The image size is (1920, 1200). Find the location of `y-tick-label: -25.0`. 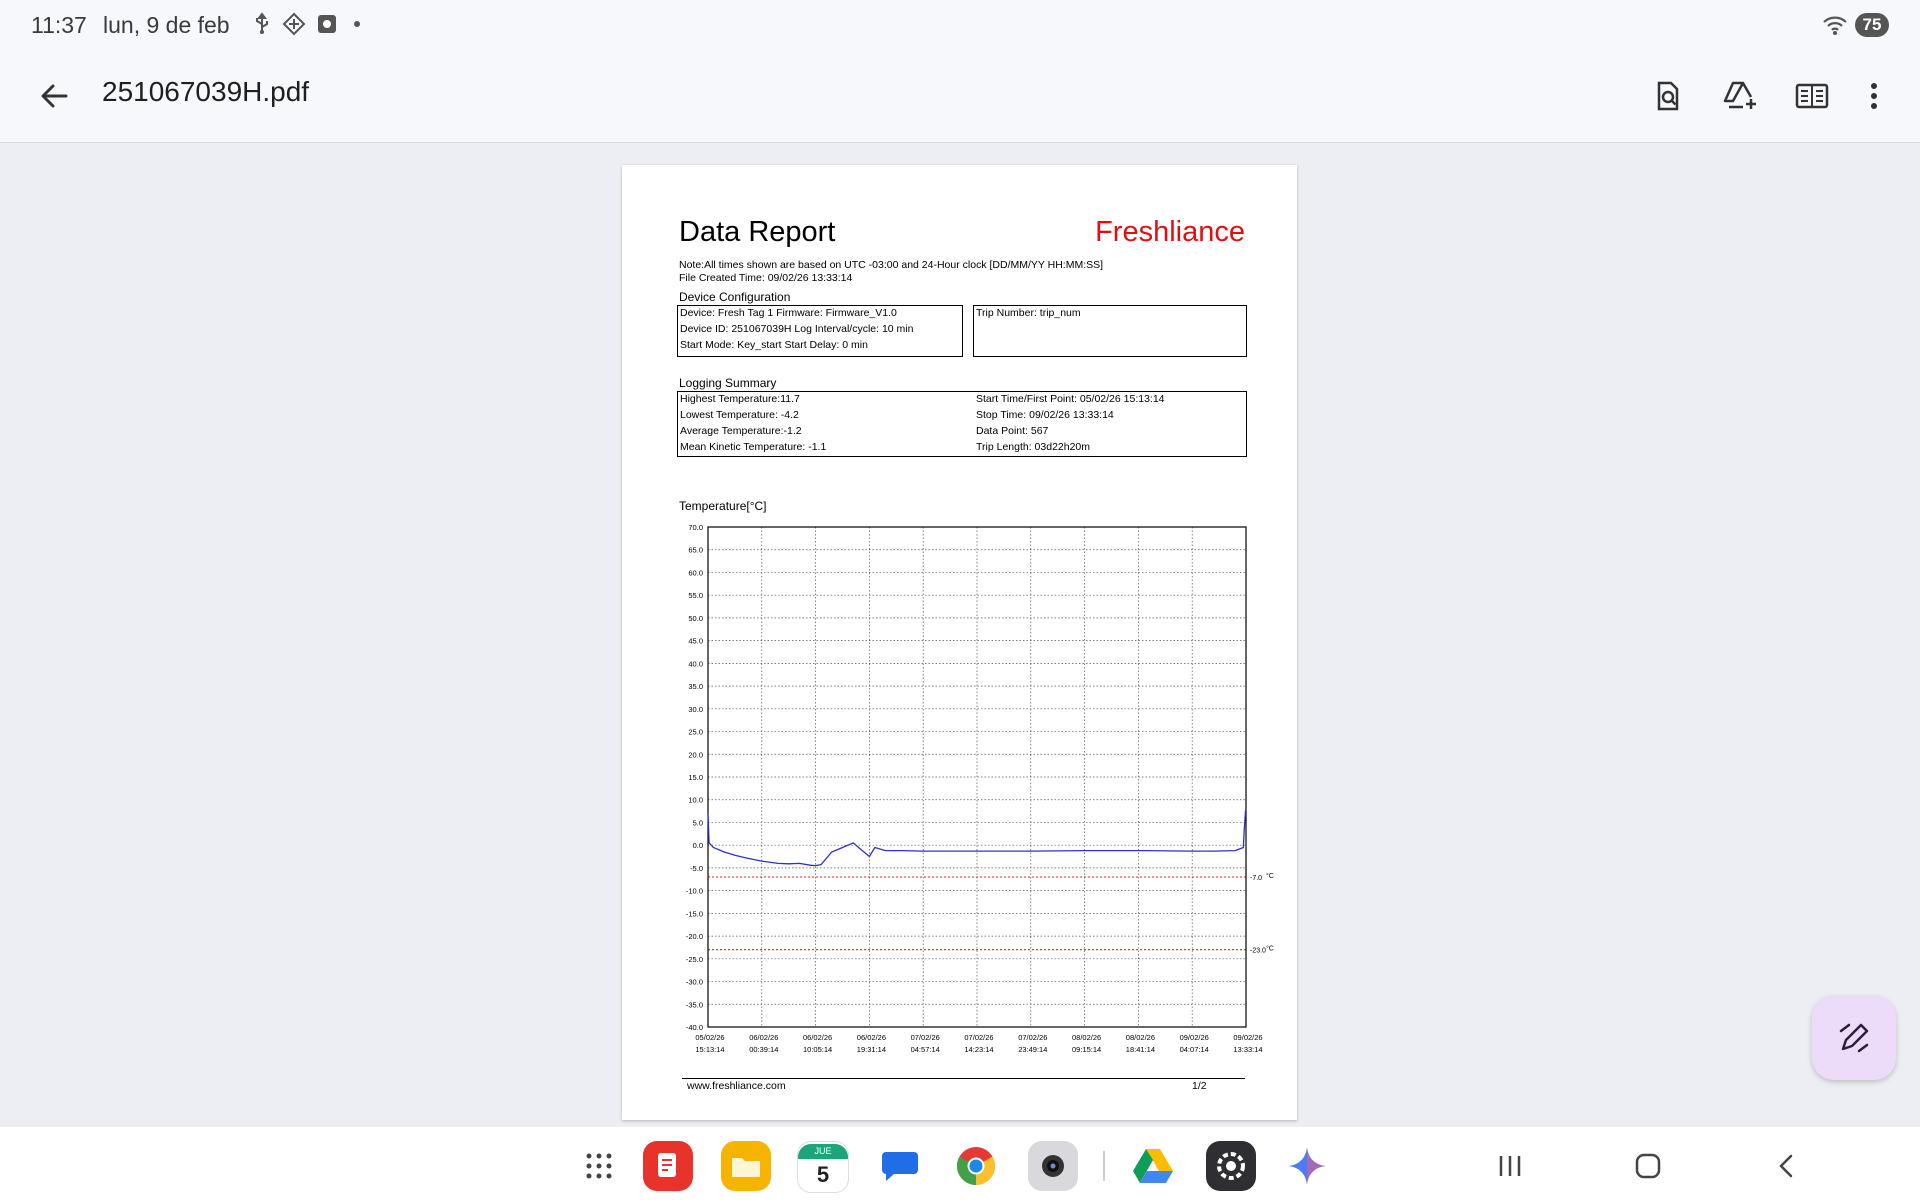

y-tick-label: -25.0 is located at coordinates (694, 959).